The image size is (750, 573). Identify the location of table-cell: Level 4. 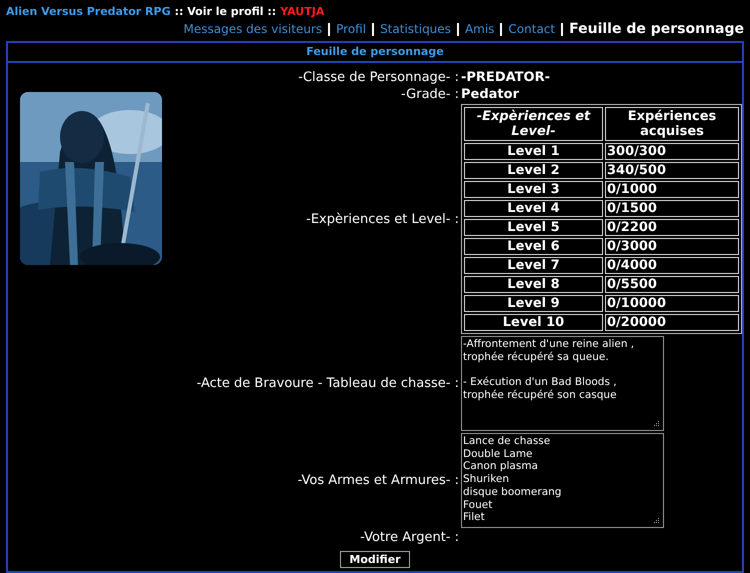
(533, 208).